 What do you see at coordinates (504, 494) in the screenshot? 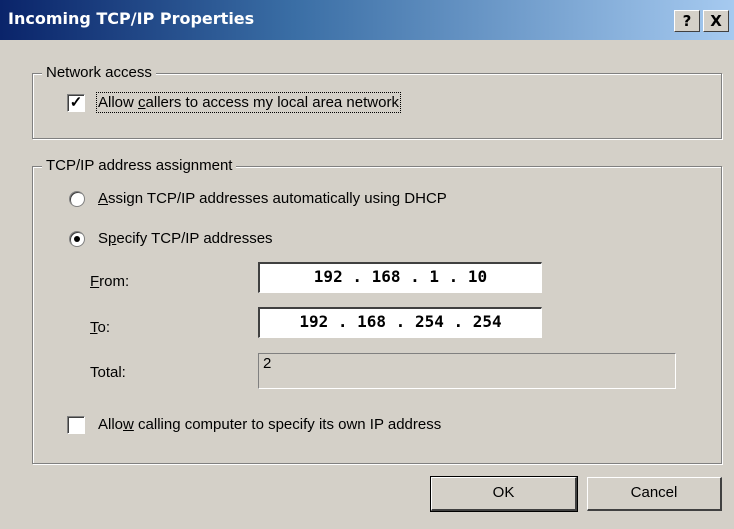
I see `ok-button: OK` at bounding box center [504, 494].